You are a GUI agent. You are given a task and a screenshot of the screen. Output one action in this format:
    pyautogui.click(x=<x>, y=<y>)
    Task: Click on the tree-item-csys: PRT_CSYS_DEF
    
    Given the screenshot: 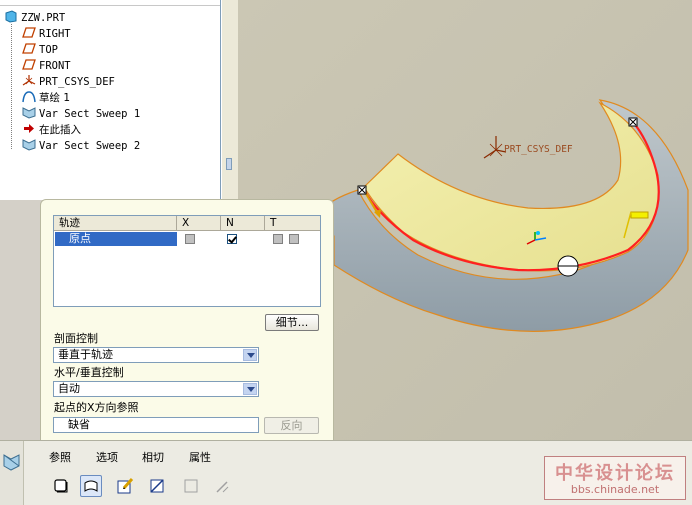 What is the action you would take?
    pyautogui.click(x=68, y=81)
    